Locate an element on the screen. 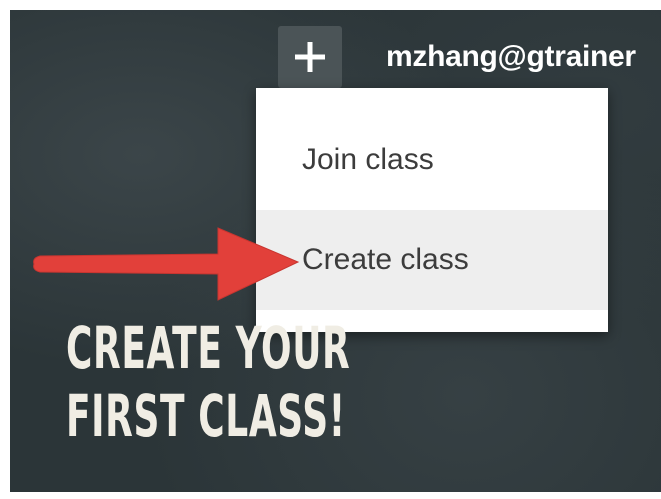 This screenshot has width=661, height=499. banner-line-1: Create your is located at coordinates (208, 348).